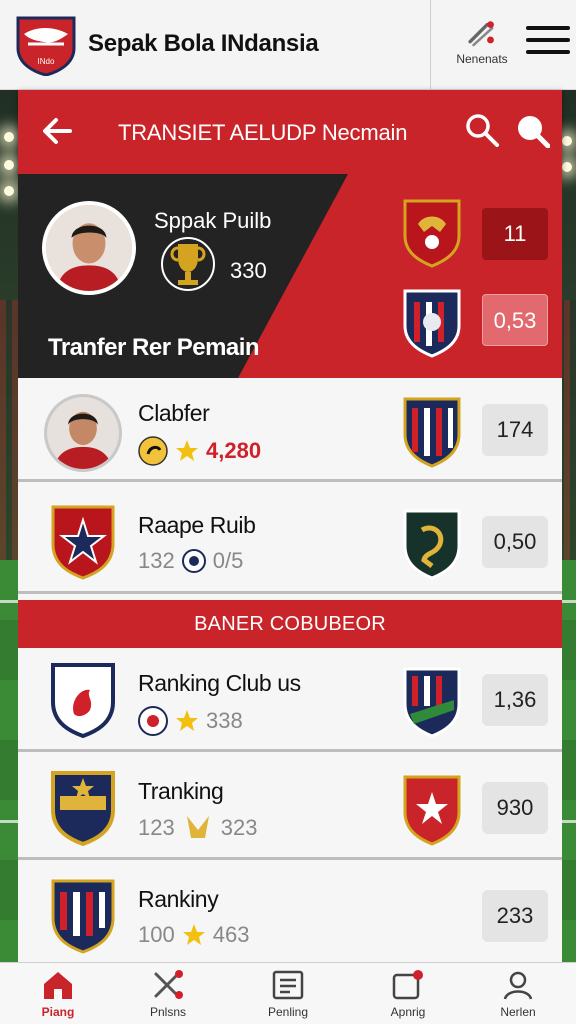  I want to click on list-item: Rankiny 100 463 233, so click(290, 916).